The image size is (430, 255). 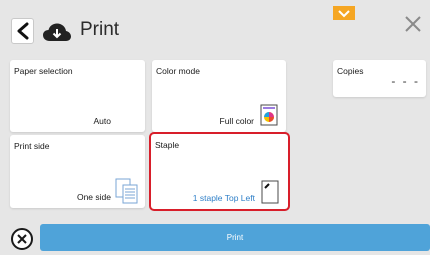 I want to click on print-button: Print, so click(x=235, y=237).